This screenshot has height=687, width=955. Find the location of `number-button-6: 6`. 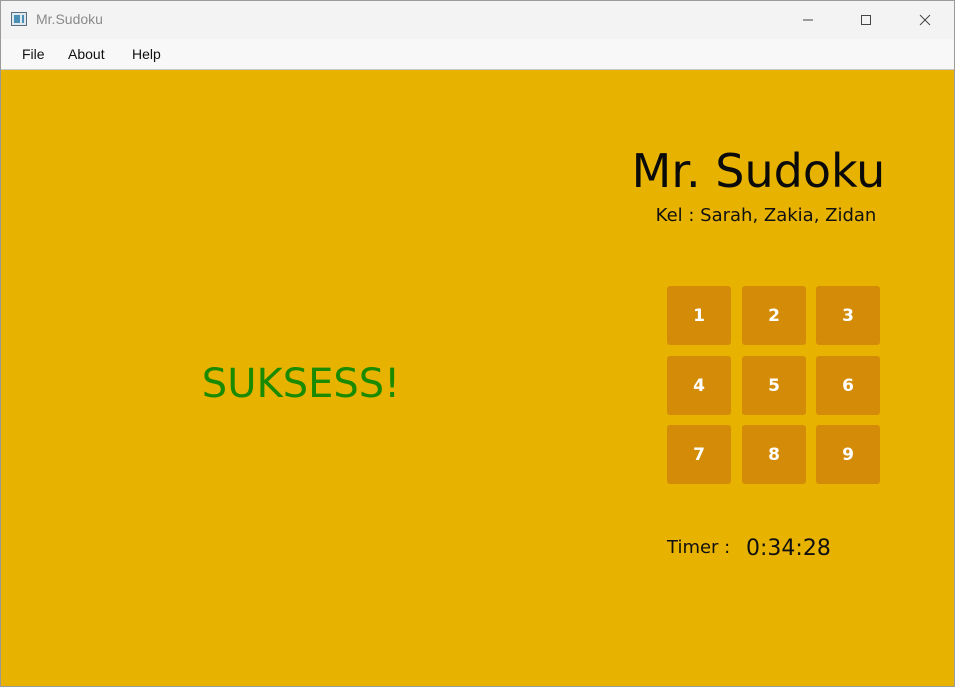

number-button-6: 6 is located at coordinates (848, 385).